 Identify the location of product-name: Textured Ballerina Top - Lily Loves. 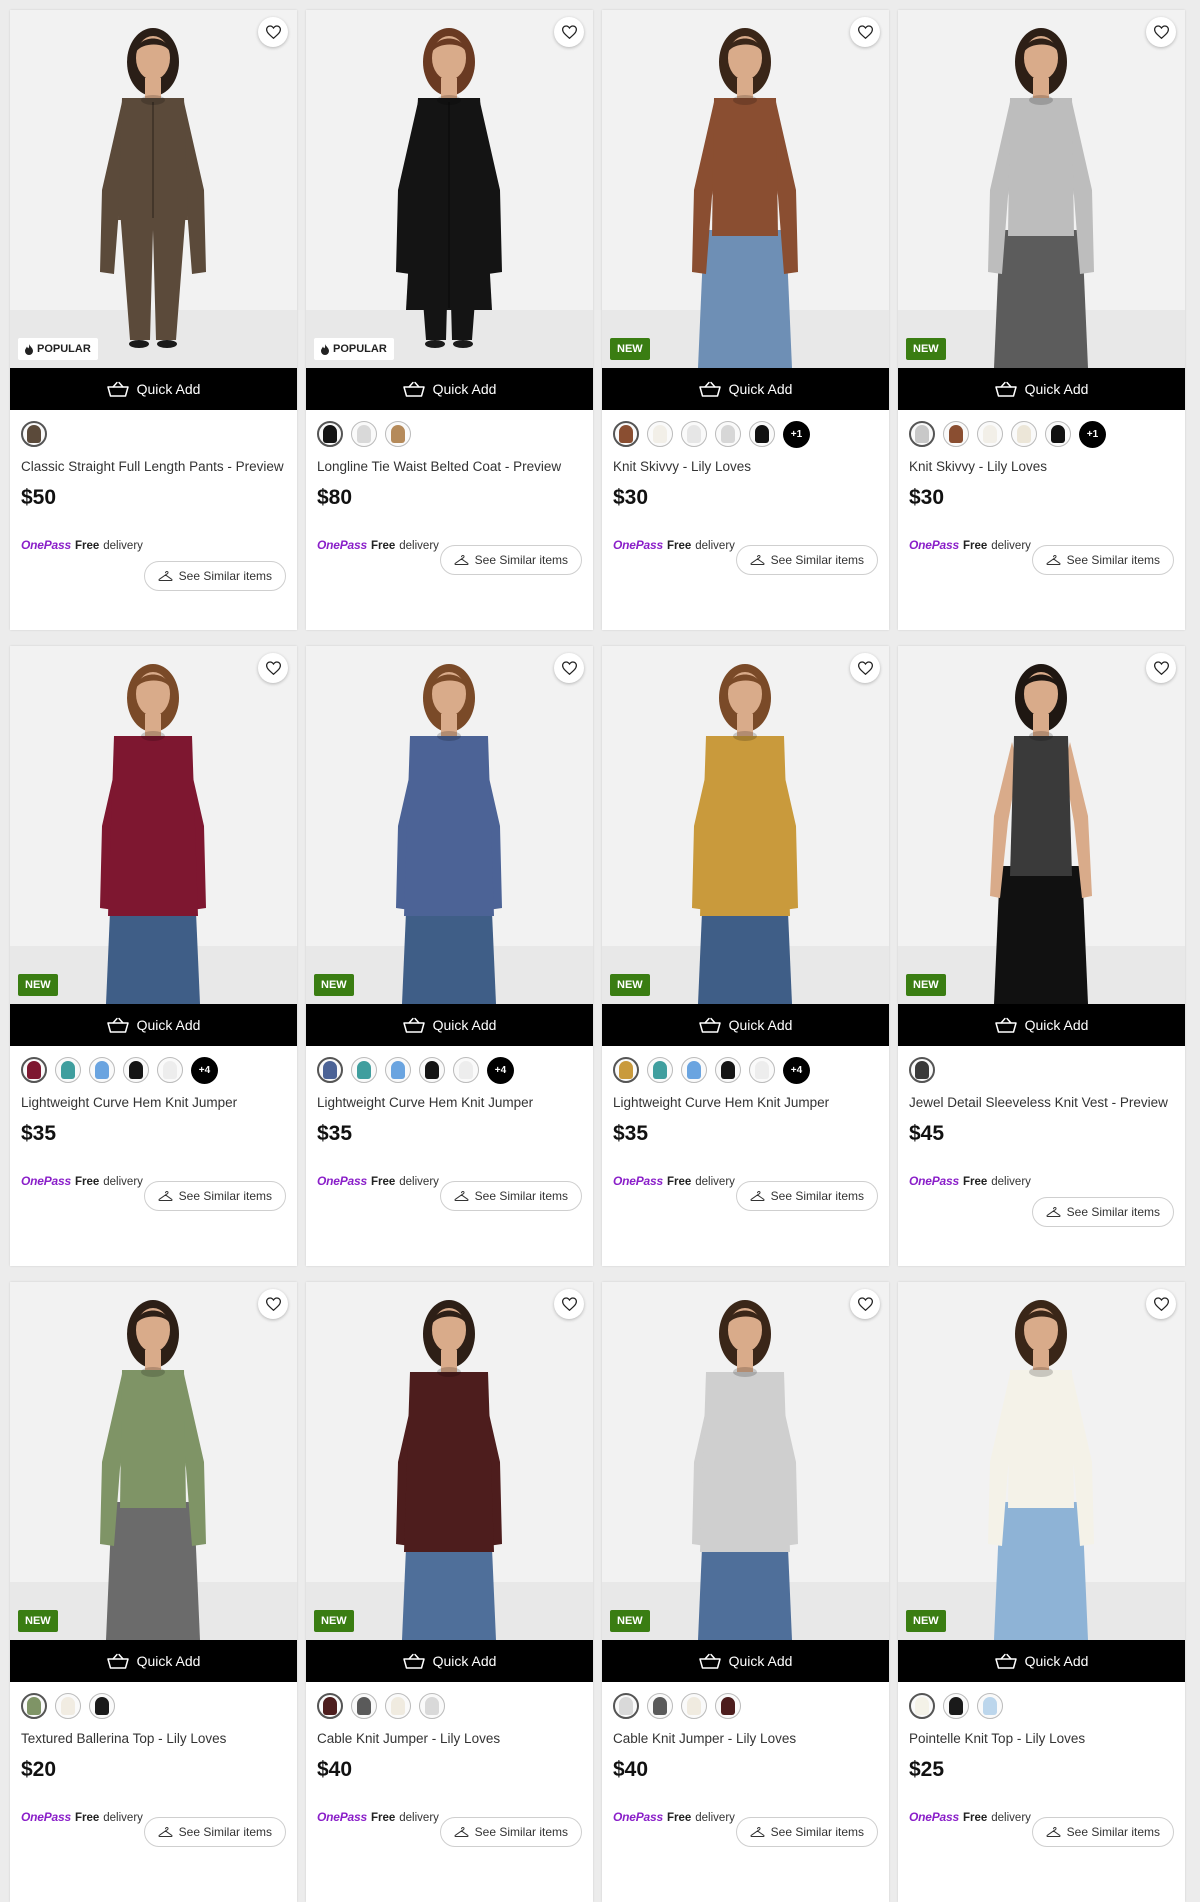
(153, 1739).